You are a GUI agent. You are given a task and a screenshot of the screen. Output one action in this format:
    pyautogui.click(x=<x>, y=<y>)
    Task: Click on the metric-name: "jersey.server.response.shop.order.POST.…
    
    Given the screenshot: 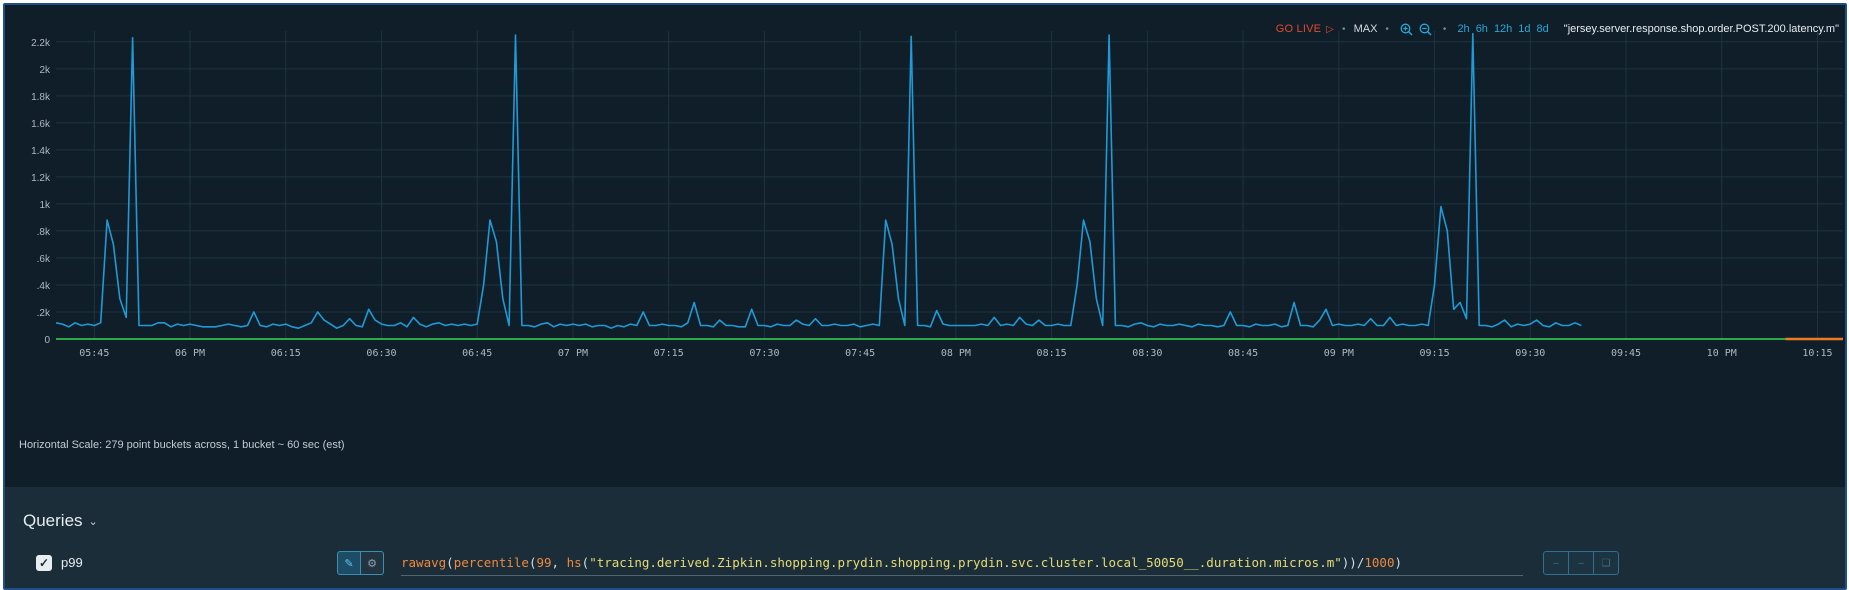 What is the action you would take?
    pyautogui.click(x=1701, y=29)
    